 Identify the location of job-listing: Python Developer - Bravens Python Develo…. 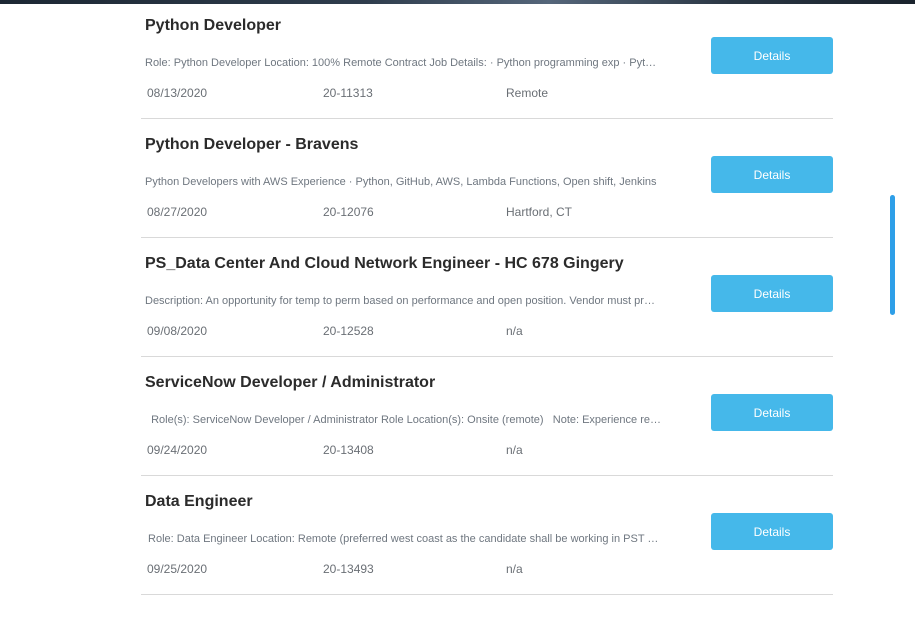
(487, 178).